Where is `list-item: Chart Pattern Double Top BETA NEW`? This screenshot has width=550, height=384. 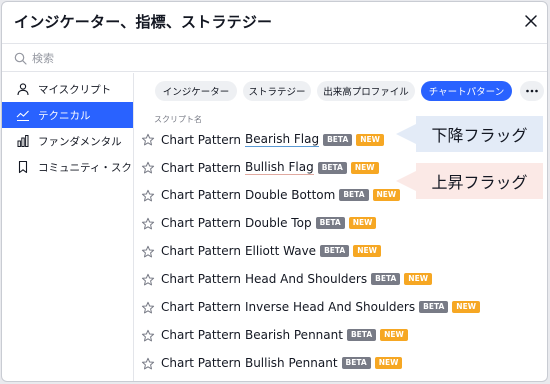 list-item: Chart Pattern Double Top BETA NEW is located at coordinates (340, 224).